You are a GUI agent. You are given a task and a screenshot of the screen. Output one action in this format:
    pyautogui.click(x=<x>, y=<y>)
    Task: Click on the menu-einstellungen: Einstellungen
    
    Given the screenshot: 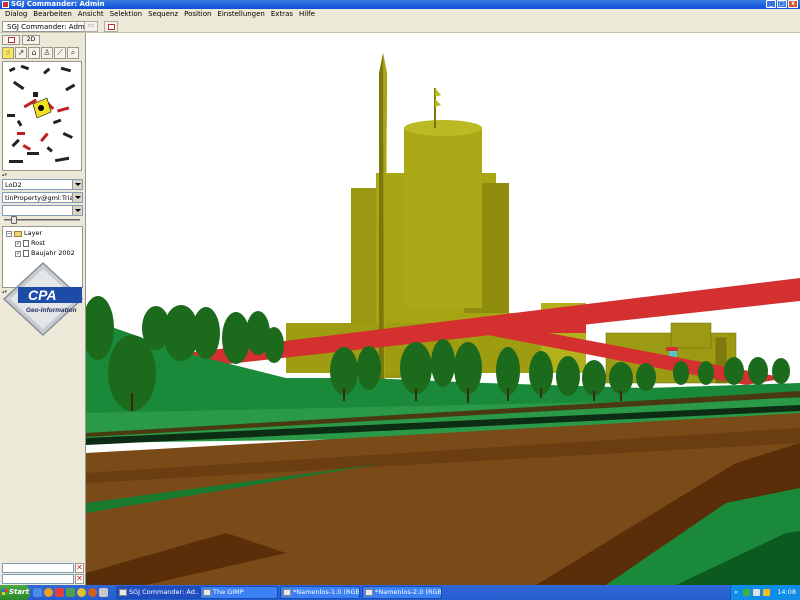 What is the action you would take?
    pyautogui.click(x=240, y=14)
    